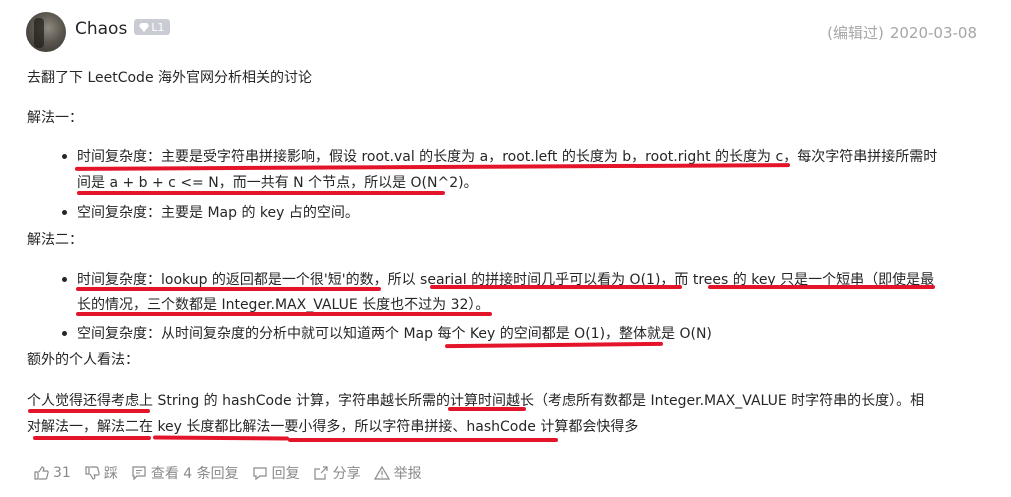  I want to click on share-button: 分享, so click(337, 473).